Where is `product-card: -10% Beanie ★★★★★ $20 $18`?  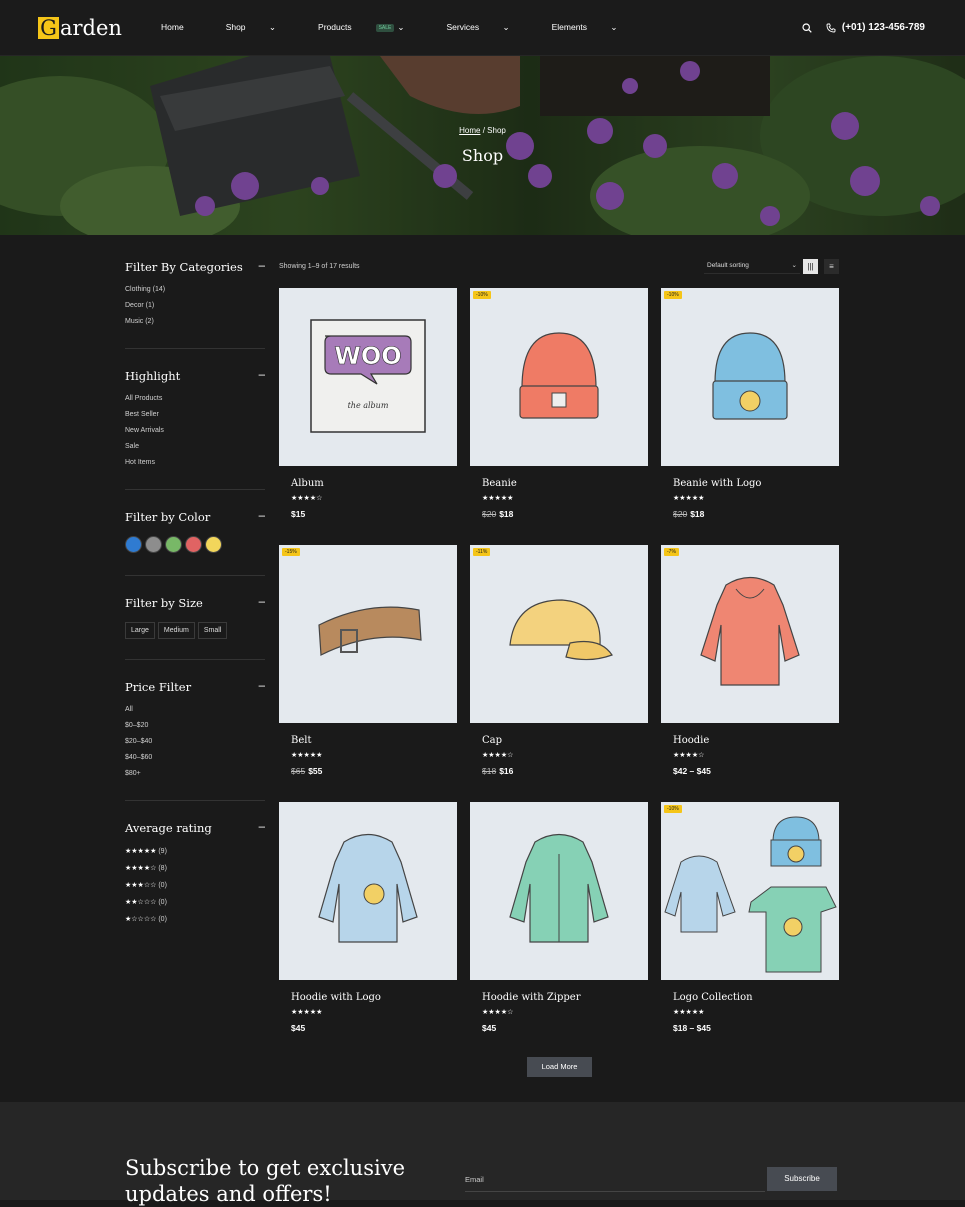
product-card: -10% Beanie ★★★★★ $20 $18 is located at coordinates (559, 405).